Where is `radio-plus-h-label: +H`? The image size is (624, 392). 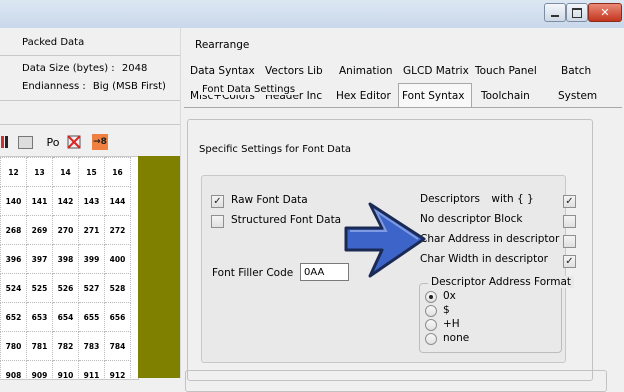
radio-plus-h-label: +H is located at coordinates (451, 324).